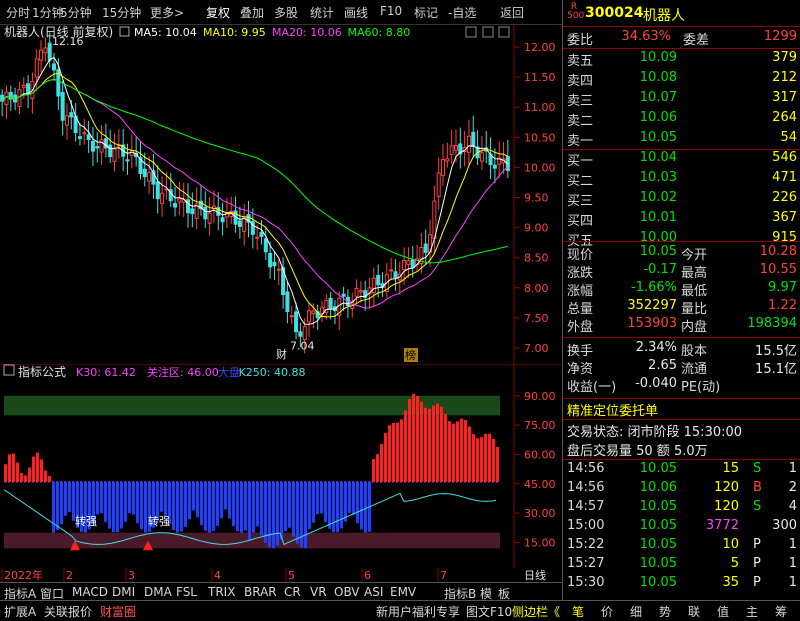  What do you see at coordinates (681, 566) in the screenshot?
I see `tick-row: 15:27 10.05 5 P 1` at bounding box center [681, 566].